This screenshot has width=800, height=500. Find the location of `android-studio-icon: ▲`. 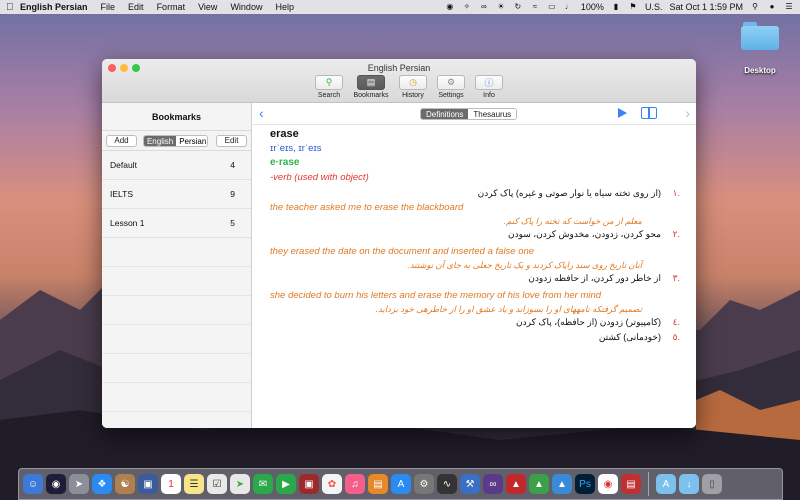

android-studio-icon: ▲ is located at coordinates (539, 484).